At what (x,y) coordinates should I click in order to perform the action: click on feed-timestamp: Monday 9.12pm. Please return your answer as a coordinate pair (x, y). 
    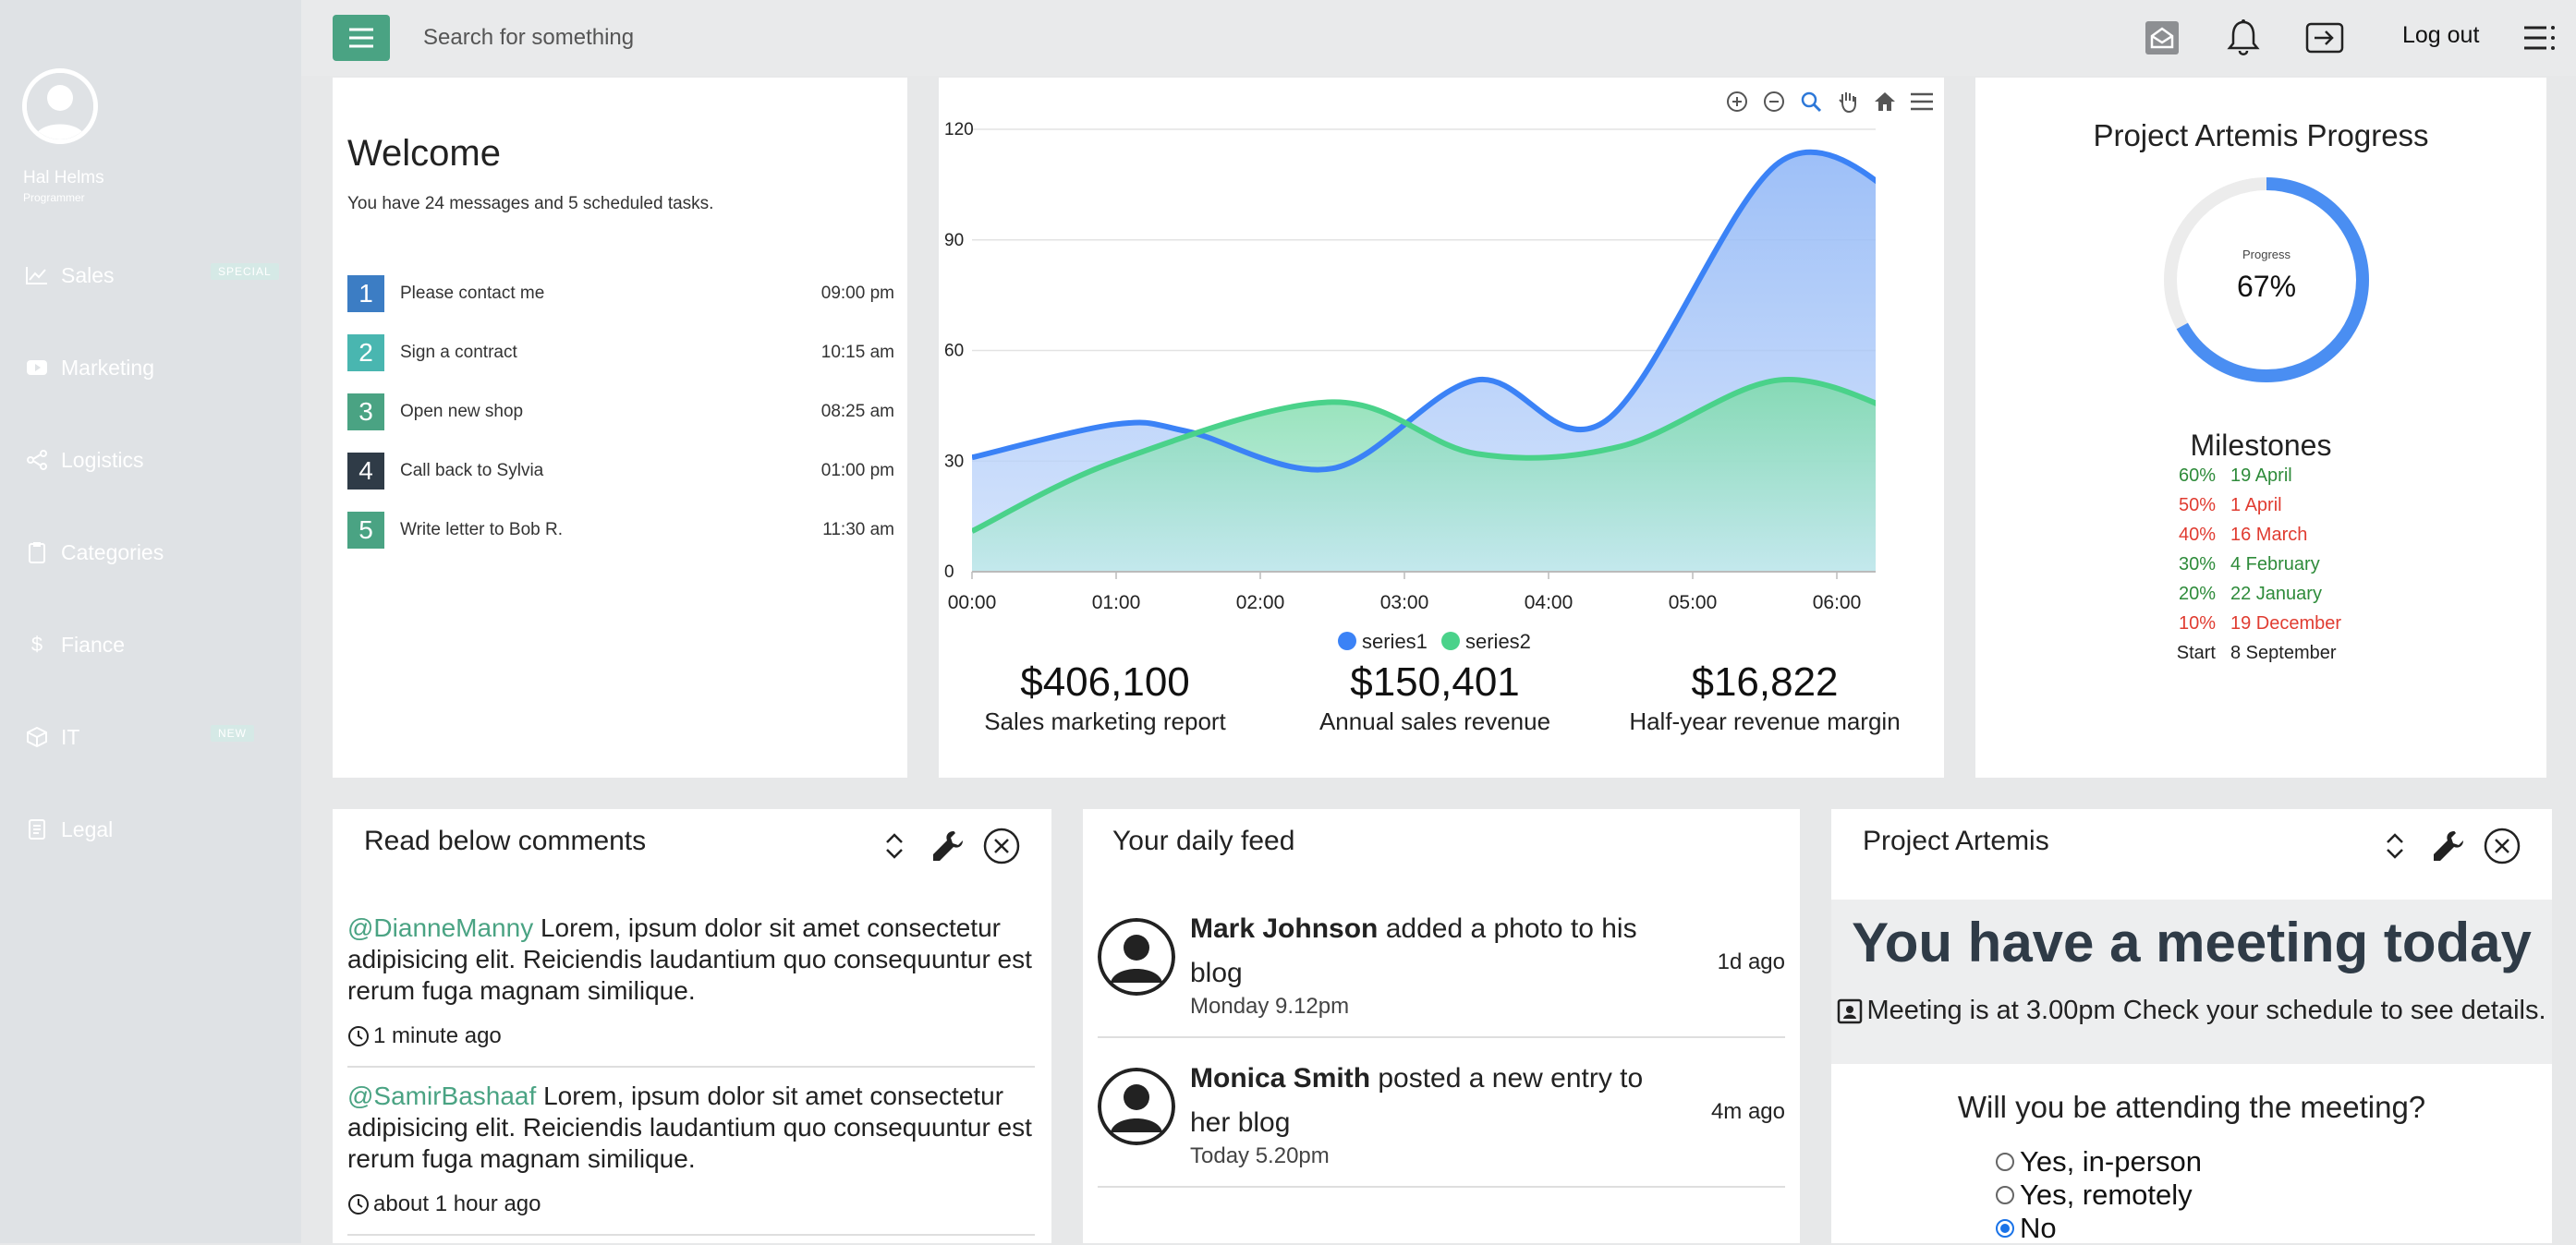
    Looking at the image, I should click on (1270, 1006).